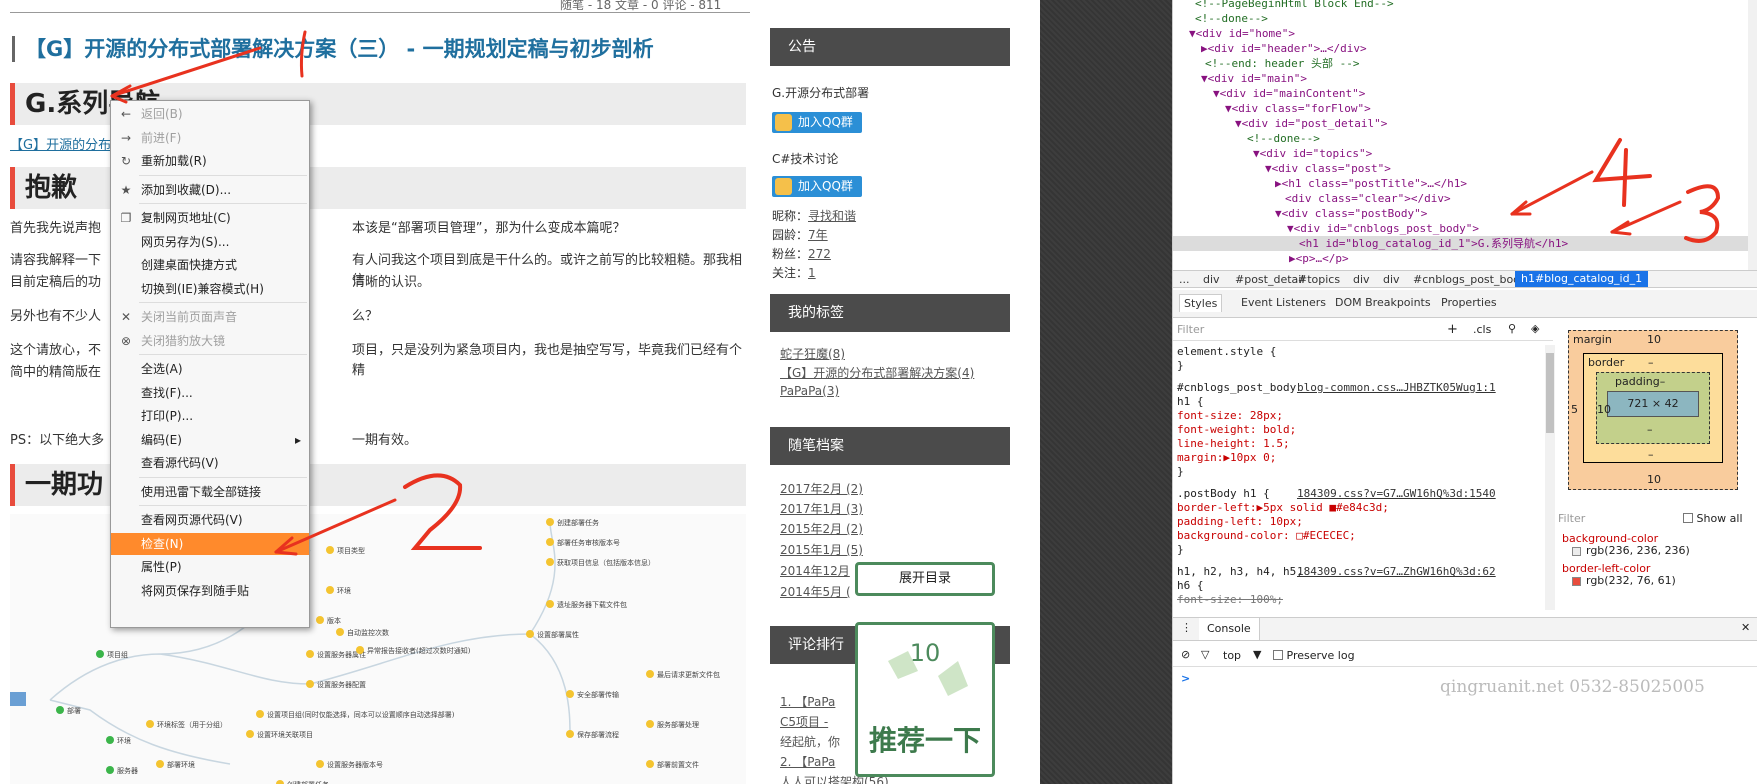 The height and width of the screenshot is (784, 1757). What do you see at coordinates (442, 511) in the screenshot?
I see `annotation-2-stroke` at bounding box center [442, 511].